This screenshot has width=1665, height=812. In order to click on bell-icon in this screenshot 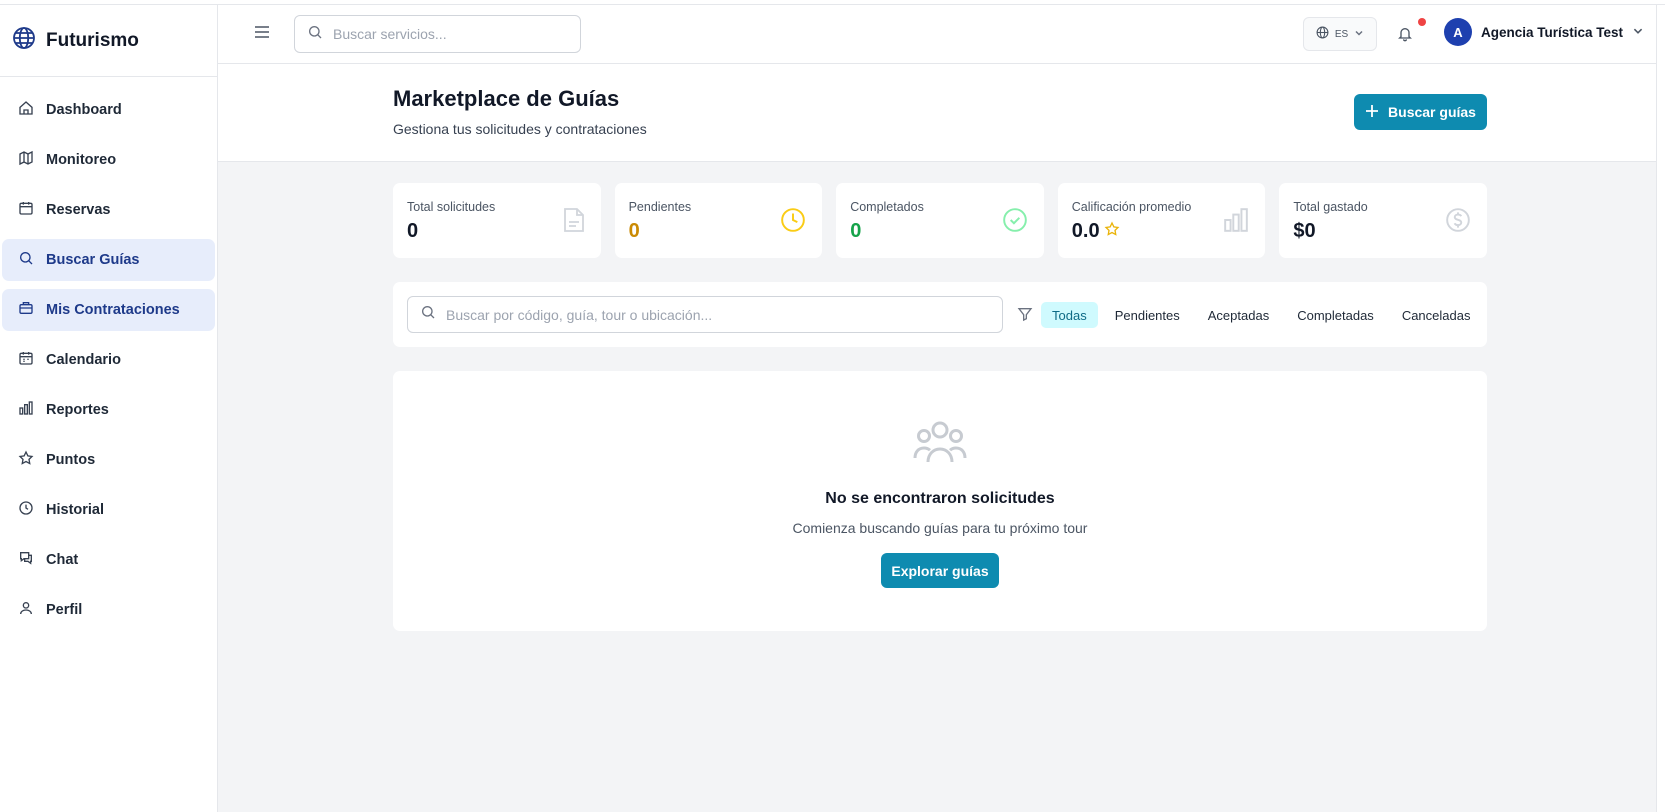, I will do `click(1405, 36)`.